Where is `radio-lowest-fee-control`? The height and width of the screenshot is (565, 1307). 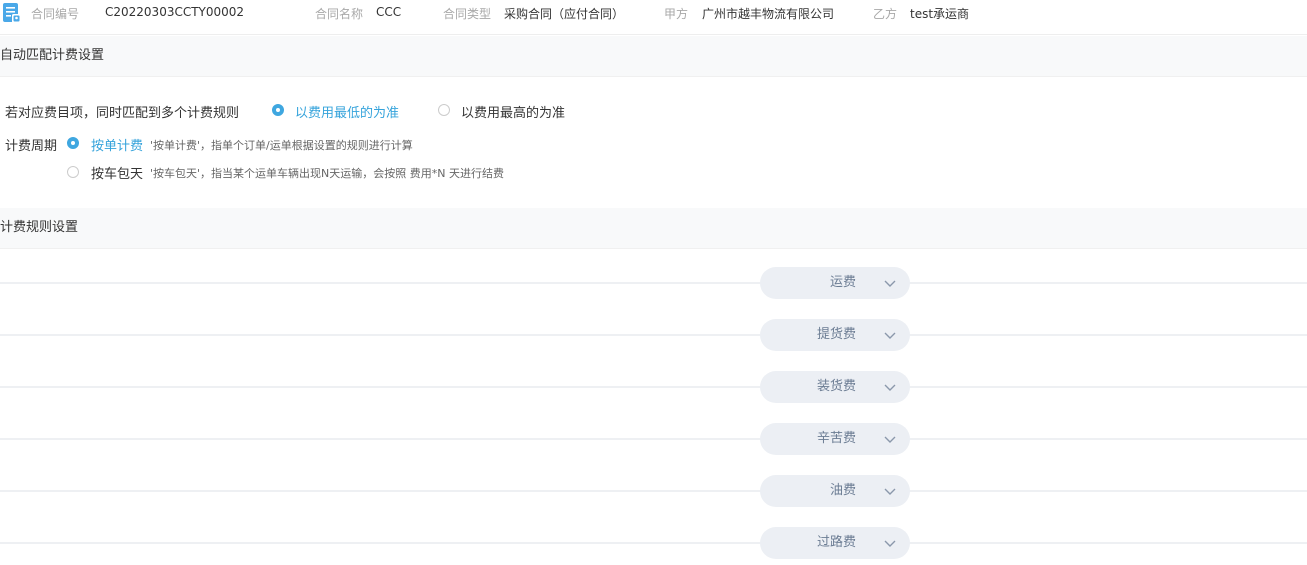 radio-lowest-fee-control is located at coordinates (278, 110).